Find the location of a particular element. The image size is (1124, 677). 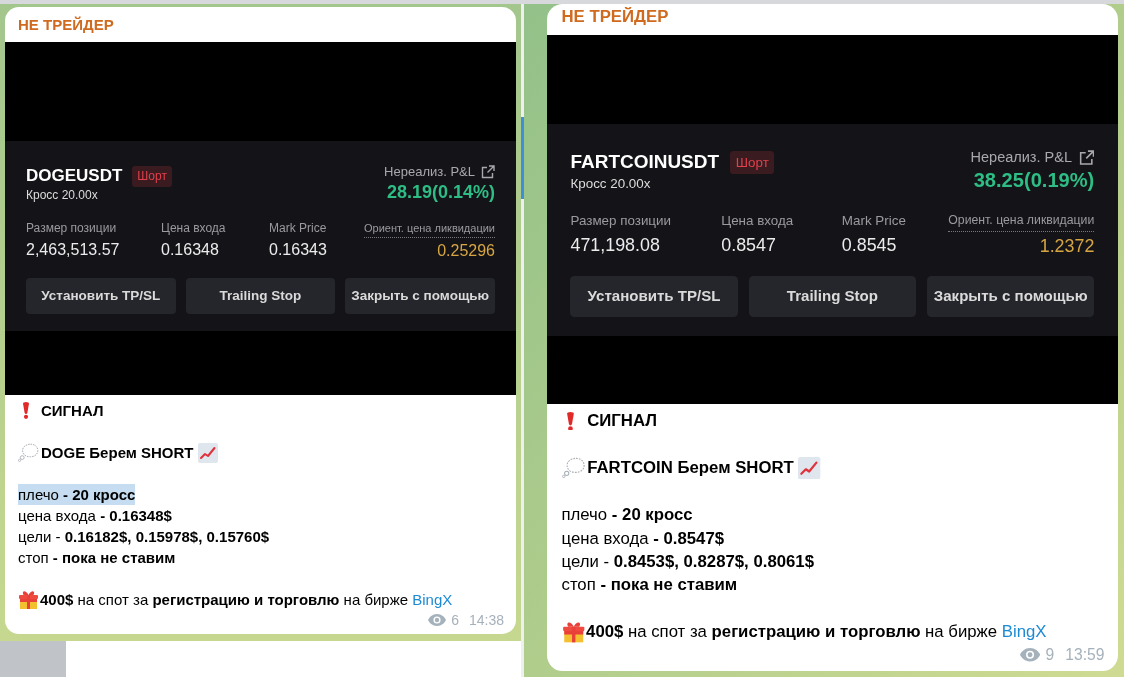

headline-text: DOGE Берем SHORT is located at coordinates (117, 453).